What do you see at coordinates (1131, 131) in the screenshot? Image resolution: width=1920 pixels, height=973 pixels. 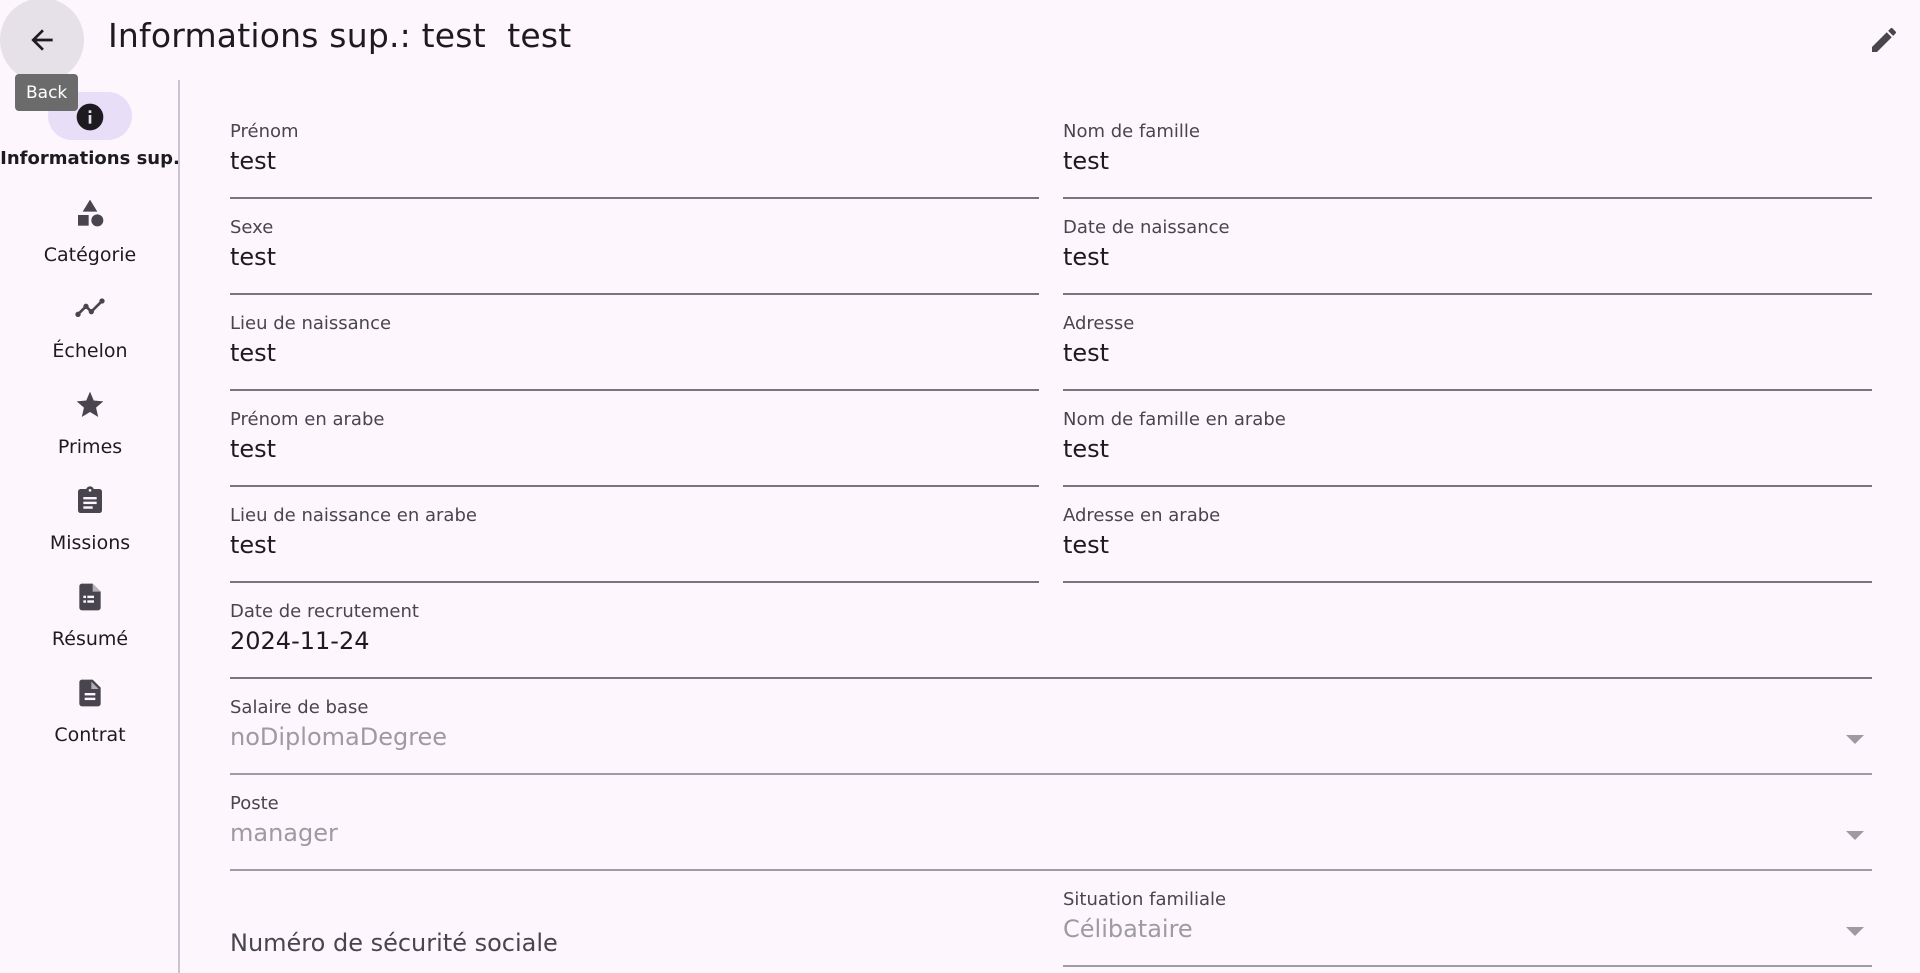 I see `field-label: Nom de famille` at bounding box center [1131, 131].